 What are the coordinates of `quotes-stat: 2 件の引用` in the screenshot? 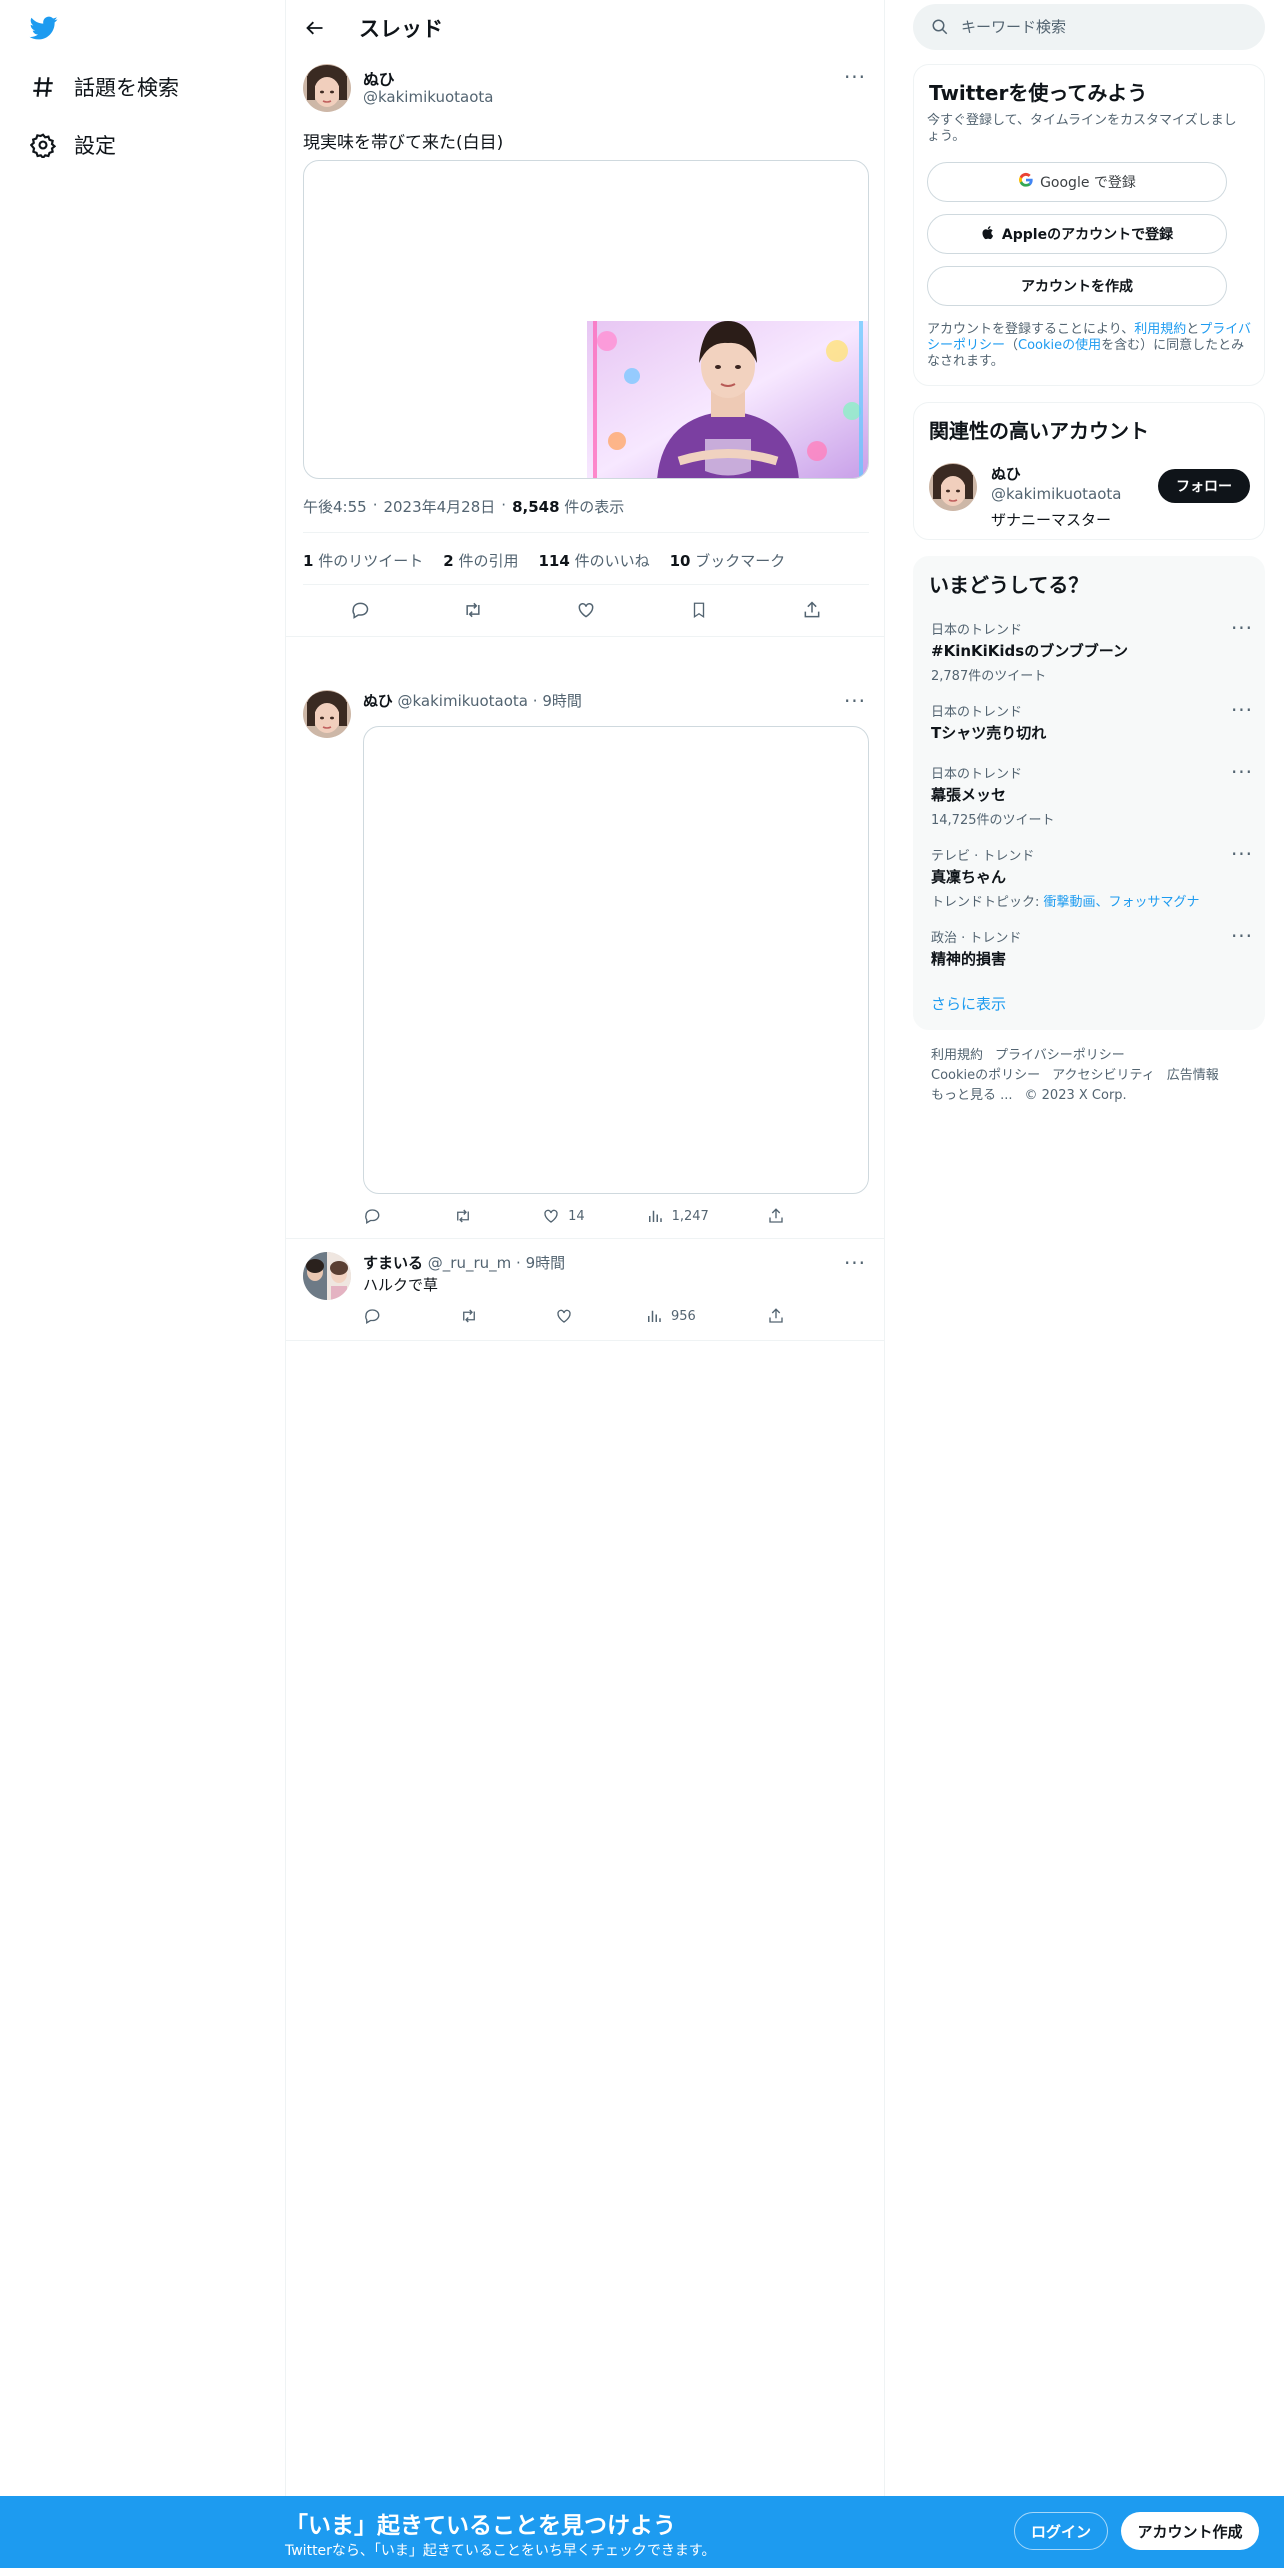 It's located at (480, 560).